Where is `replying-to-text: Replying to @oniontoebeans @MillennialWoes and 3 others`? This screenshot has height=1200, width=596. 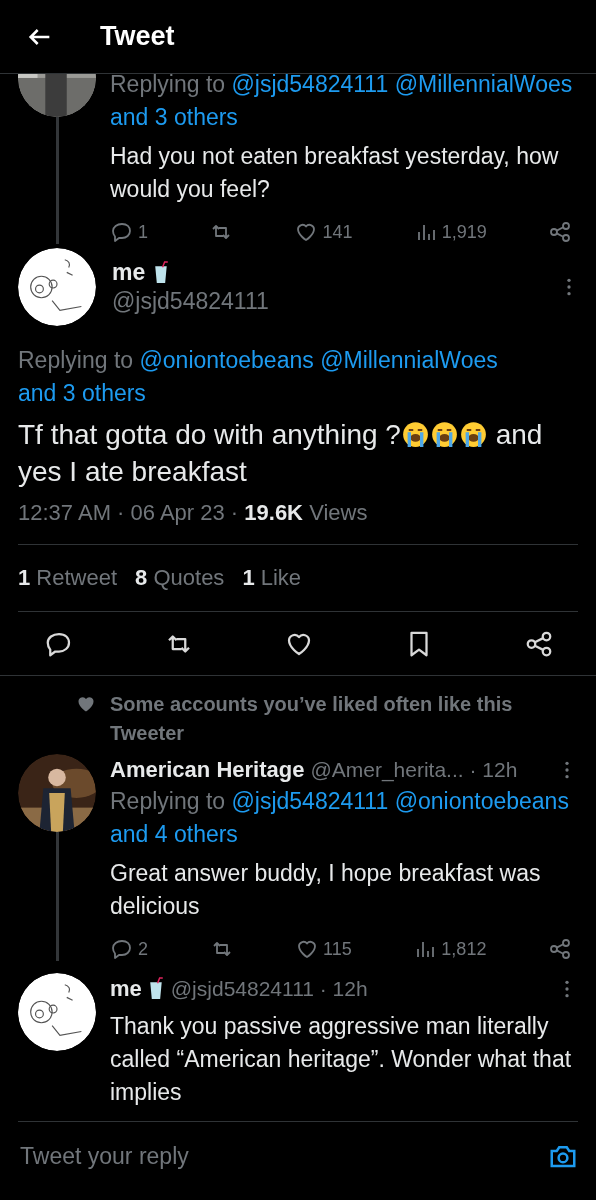 replying-to-text: Replying to @oniontoebeans @MillennialWoes and 3 others is located at coordinates (258, 377).